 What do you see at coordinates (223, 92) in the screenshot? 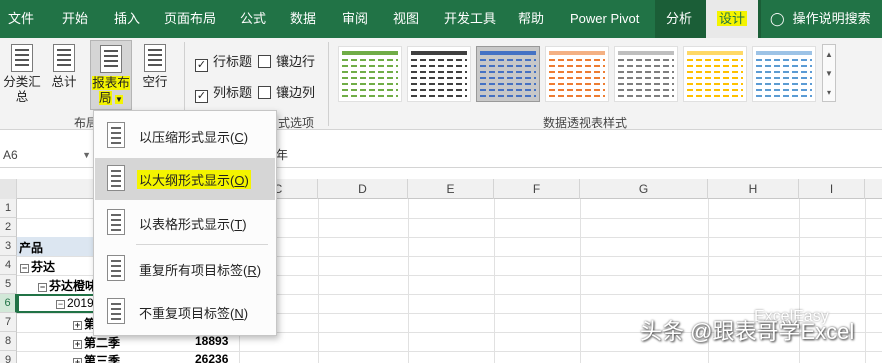
I see `column-headers-checkbox: ✓ 列标题` at bounding box center [223, 92].